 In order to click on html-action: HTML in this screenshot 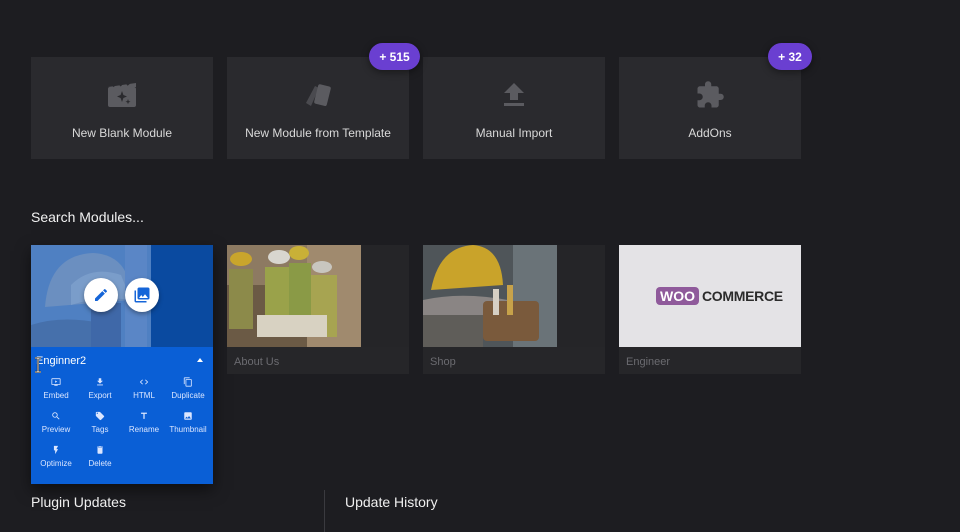, I will do `click(144, 390)`.